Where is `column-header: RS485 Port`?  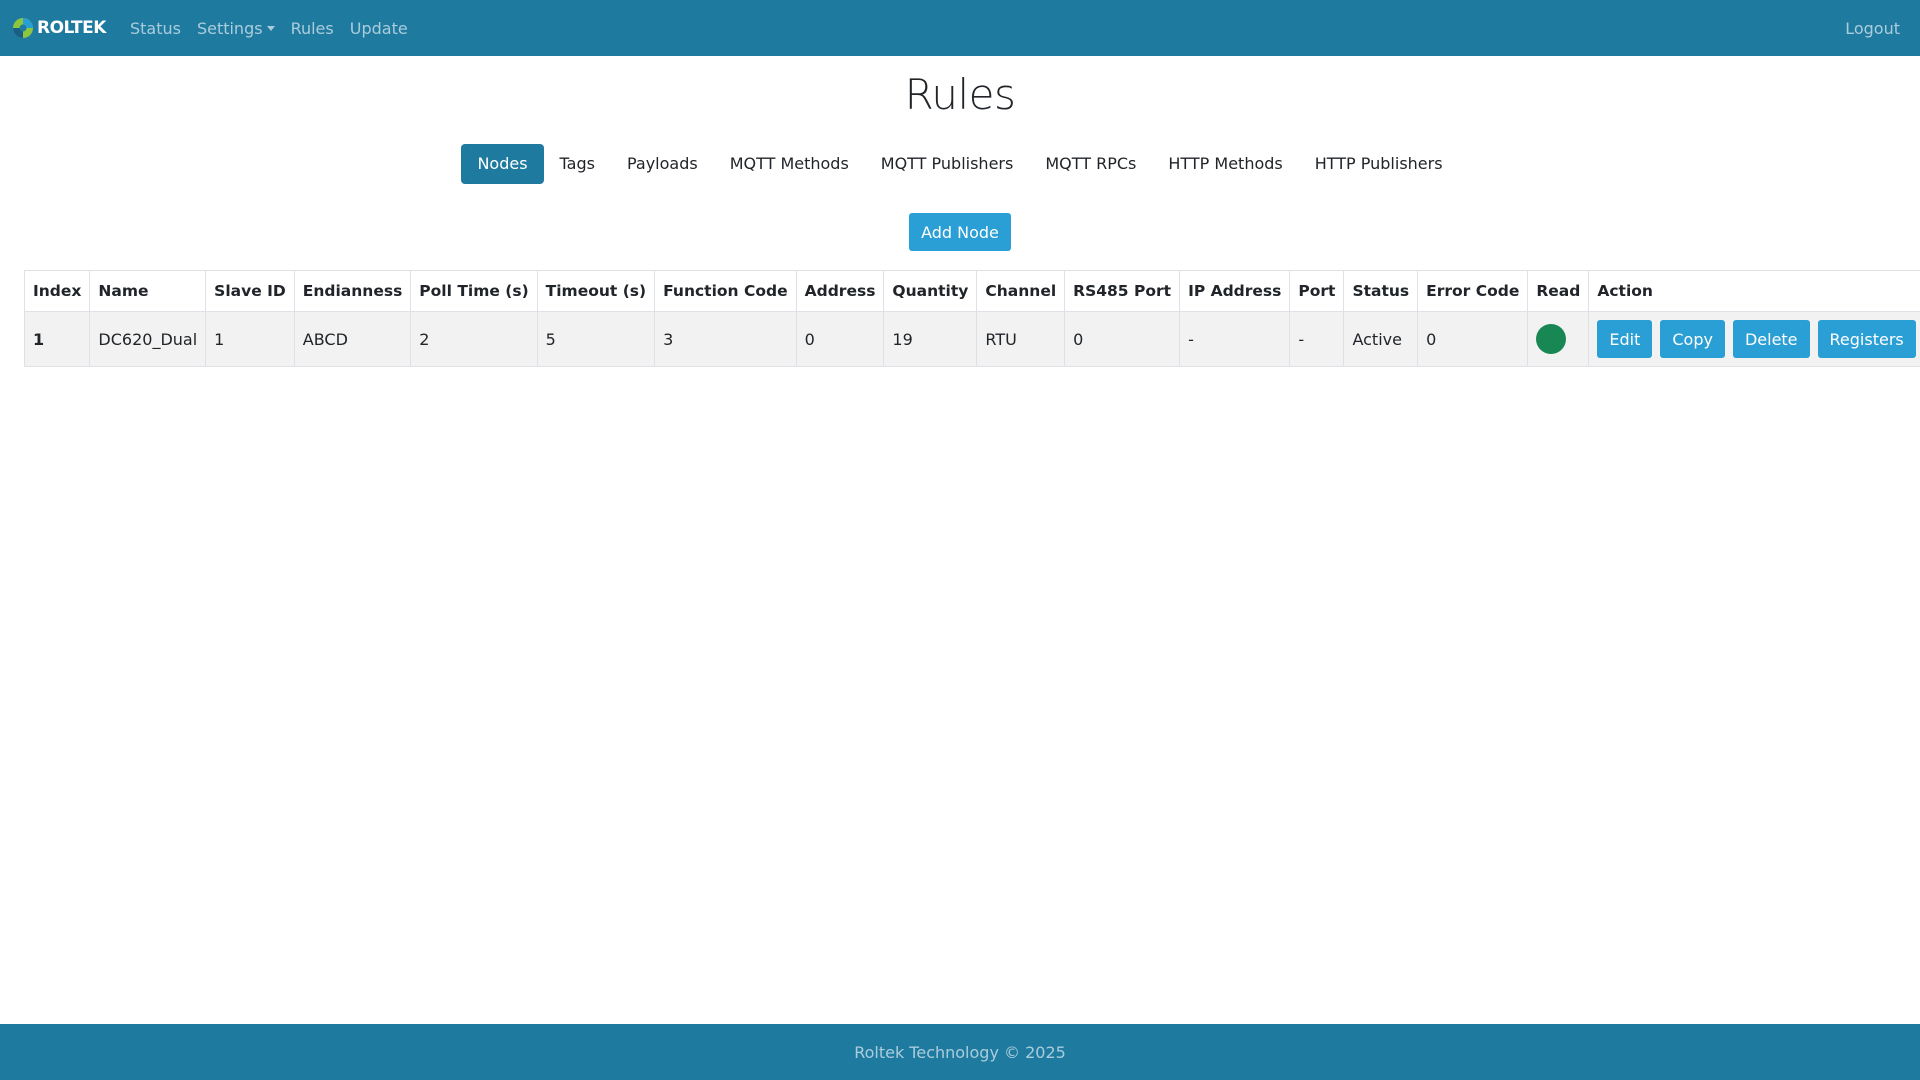
column-header: RS485 Port is located at coordinates (1122, 291).